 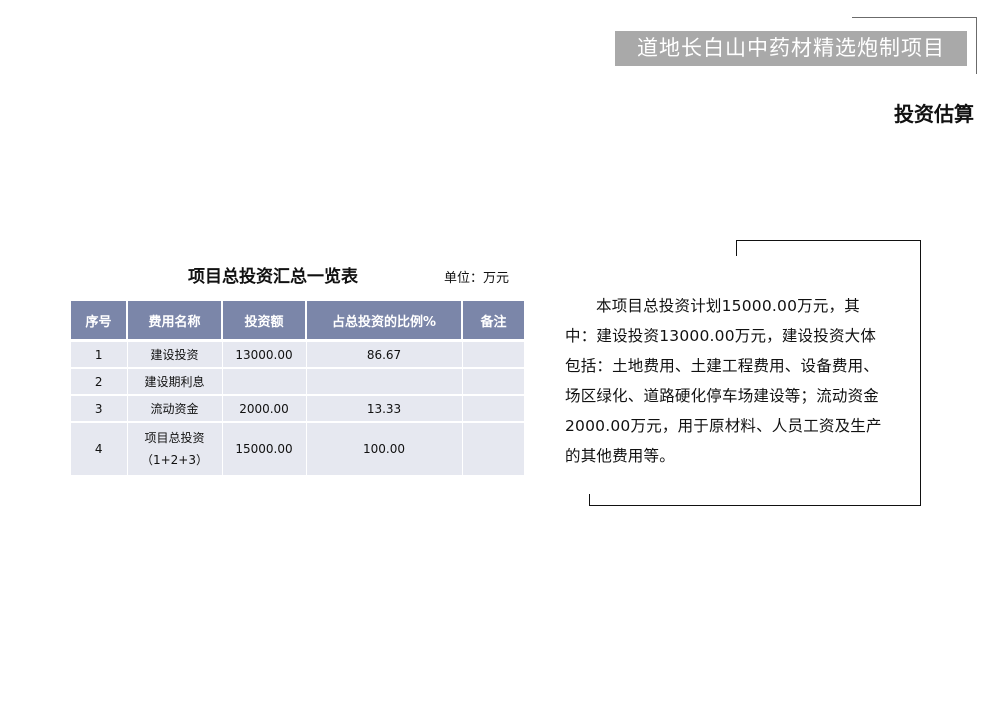 What do you see at coordinates (174, 438) in the screenshot?
I see `cell-name-line1: 项目总投资` at bounding box center [174, 438].